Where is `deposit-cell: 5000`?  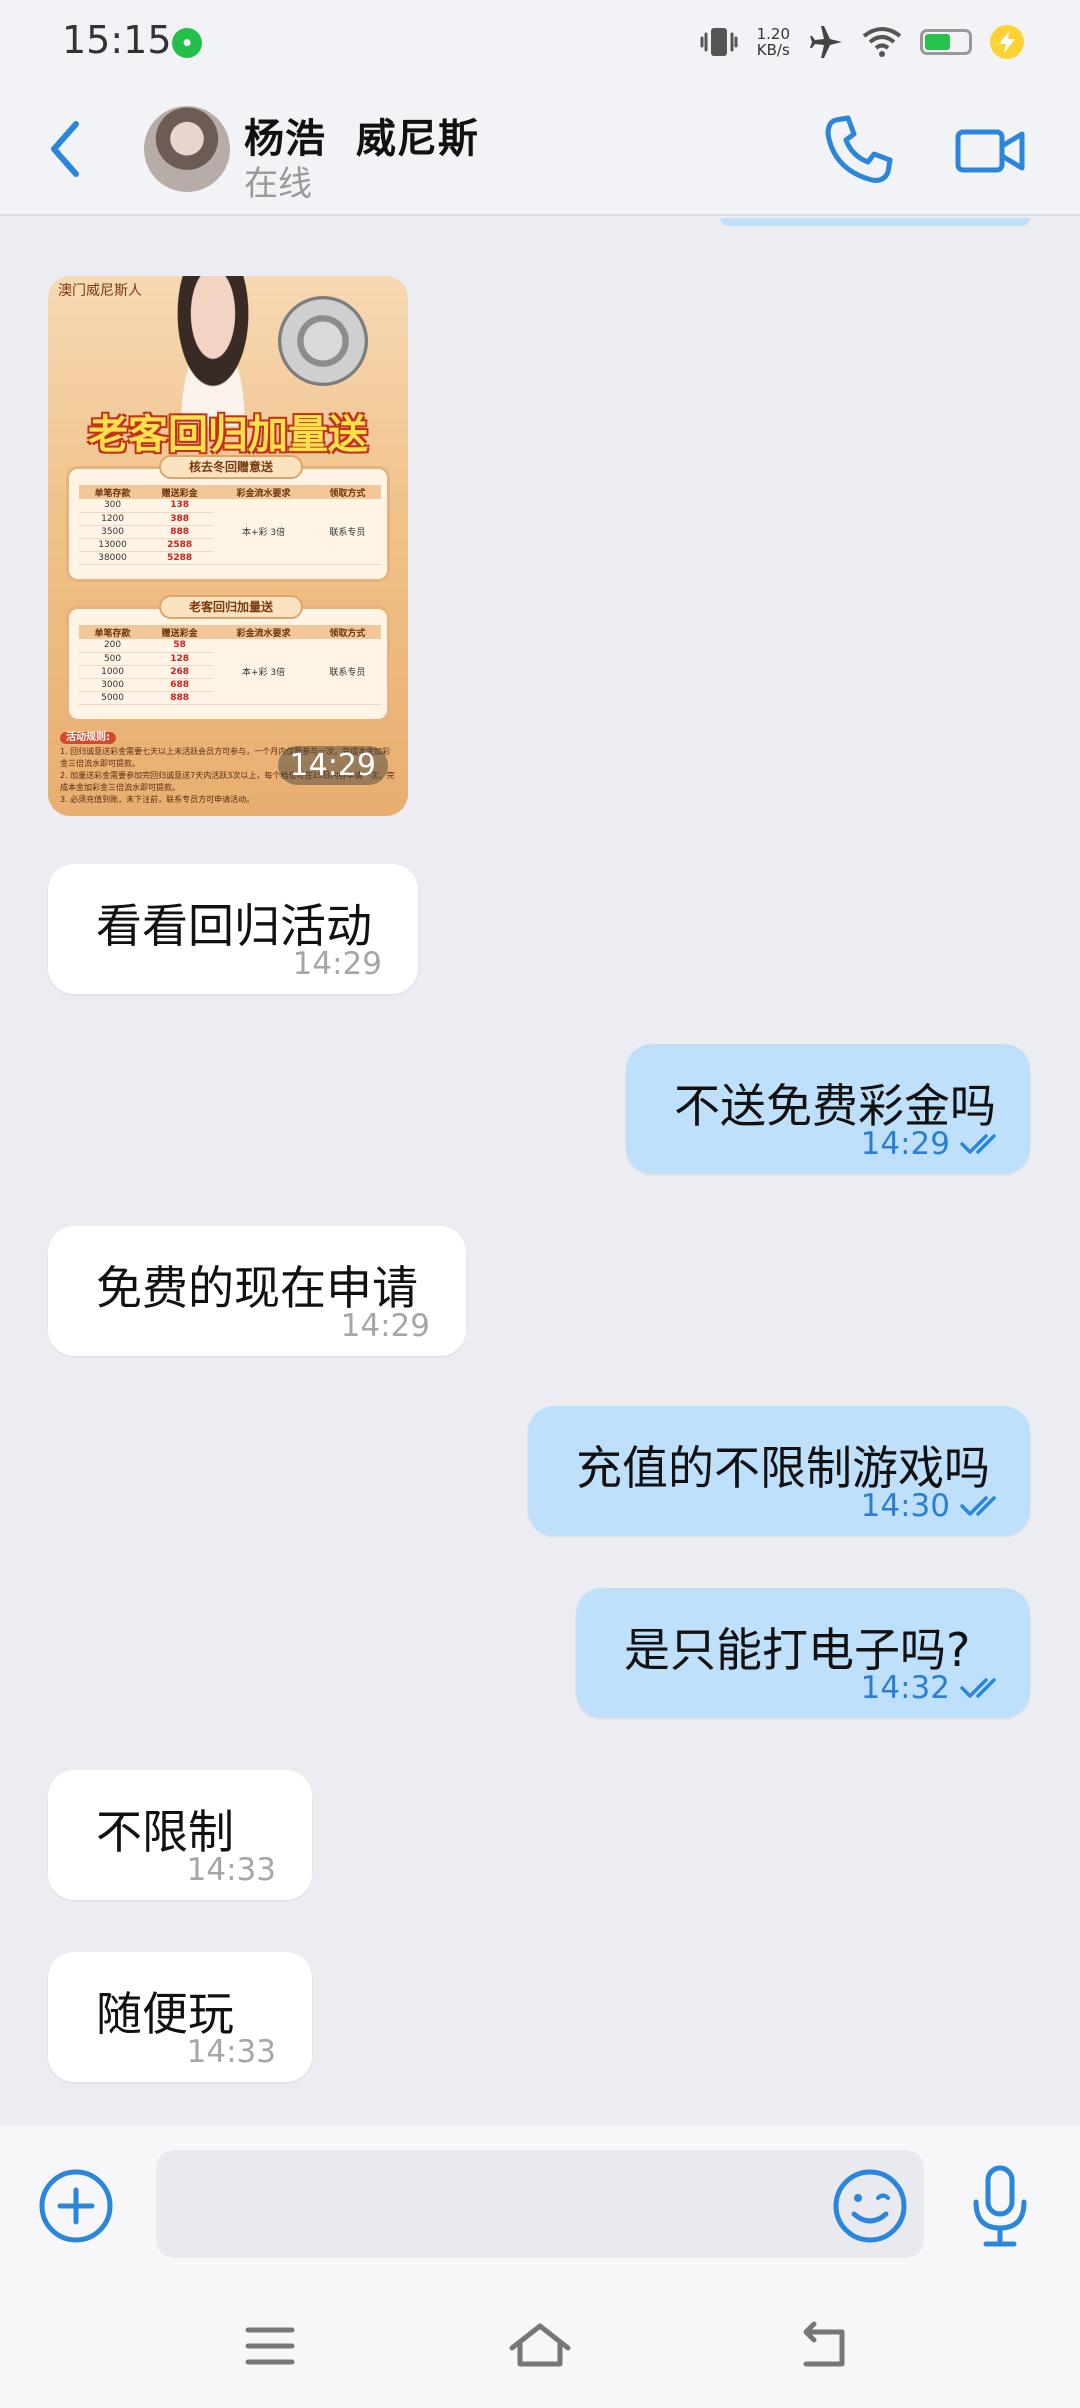
deposit-cell: 5000 is located at coordinates (113, 698).